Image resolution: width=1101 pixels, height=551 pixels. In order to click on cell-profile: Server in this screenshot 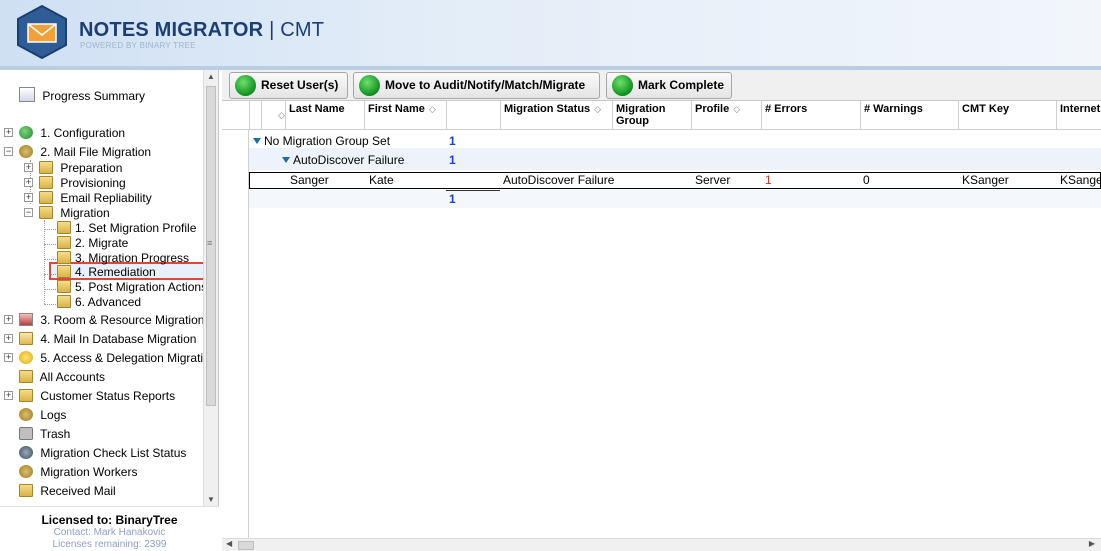, I will do `click(712, 180)`.